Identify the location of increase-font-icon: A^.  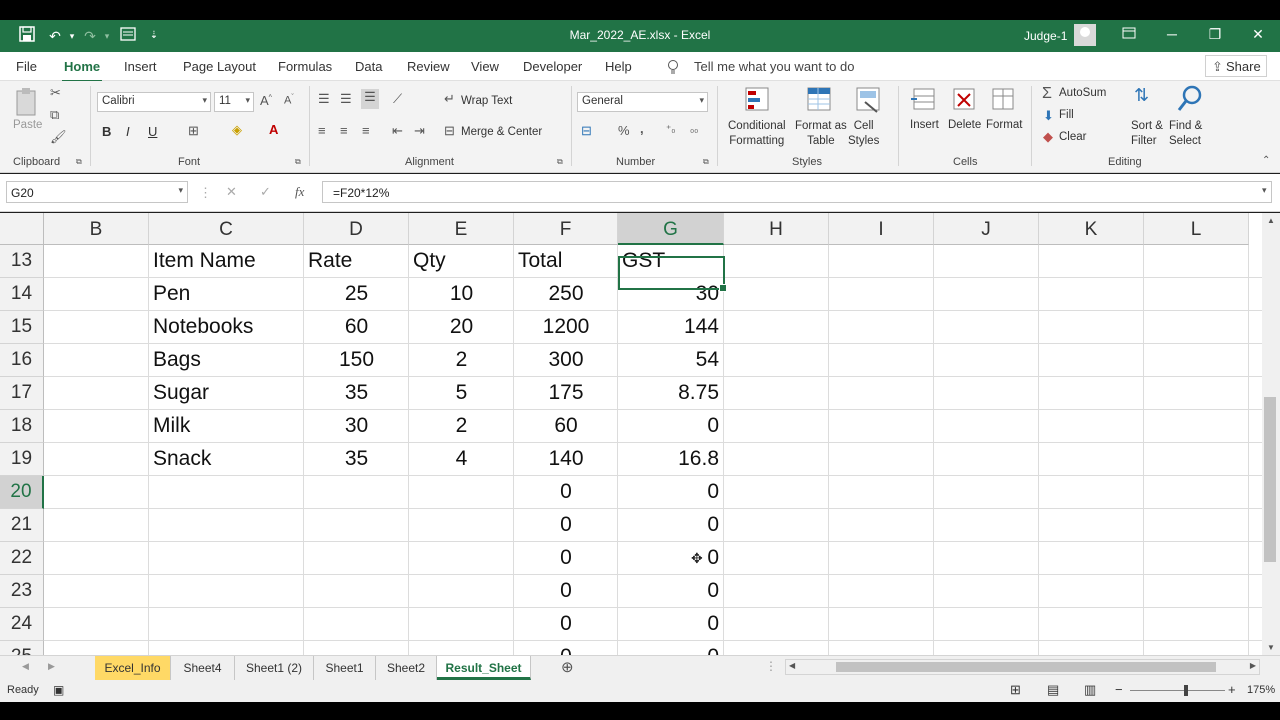
(266, 100).